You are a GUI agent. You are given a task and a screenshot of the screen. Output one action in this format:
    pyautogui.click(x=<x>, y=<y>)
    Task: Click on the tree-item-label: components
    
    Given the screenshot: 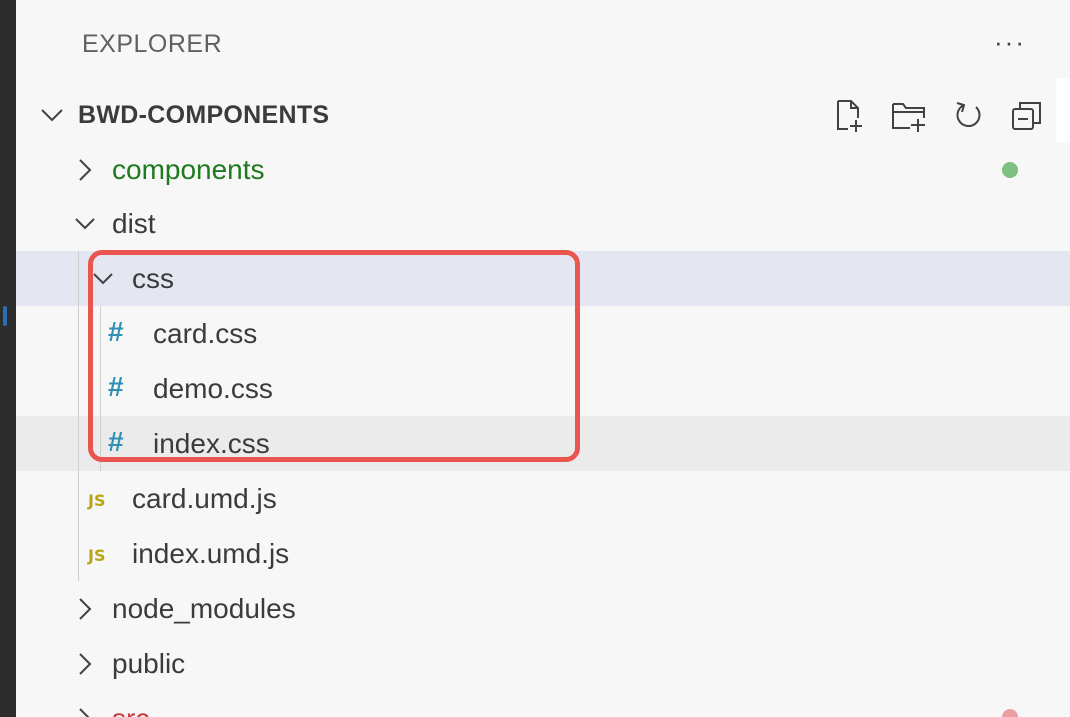 What is the action you would take?
    pyautogui.click(x=188, y=169)
    